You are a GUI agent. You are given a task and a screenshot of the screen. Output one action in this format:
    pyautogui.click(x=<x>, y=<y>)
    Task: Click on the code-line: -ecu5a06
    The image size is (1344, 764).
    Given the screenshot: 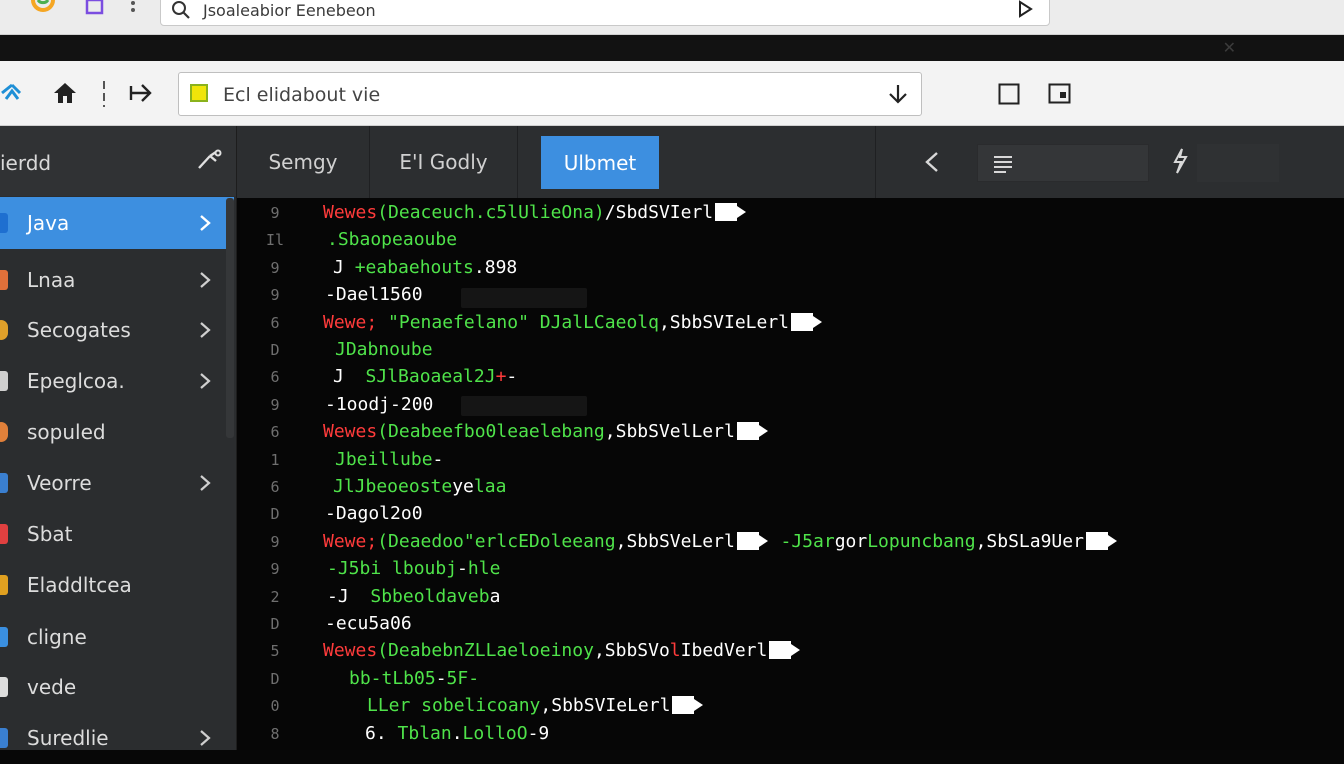 What is the action you would take?
    pyautogui.click(x=368, y=624)
    